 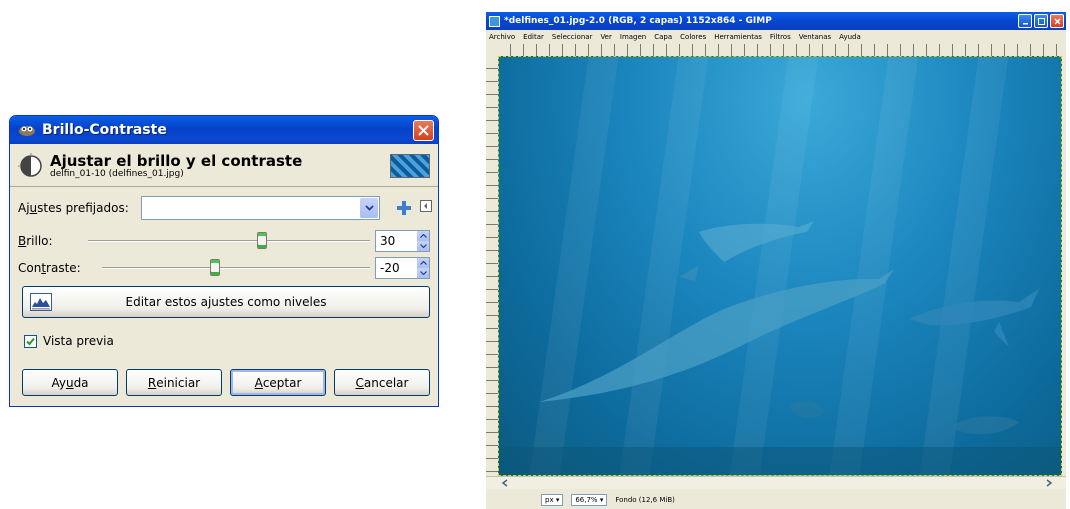 What do you see at coordinates (780, 37) in the screenshot?
I see `menu-filtros: Filtros` at bounding box center [780, 37].